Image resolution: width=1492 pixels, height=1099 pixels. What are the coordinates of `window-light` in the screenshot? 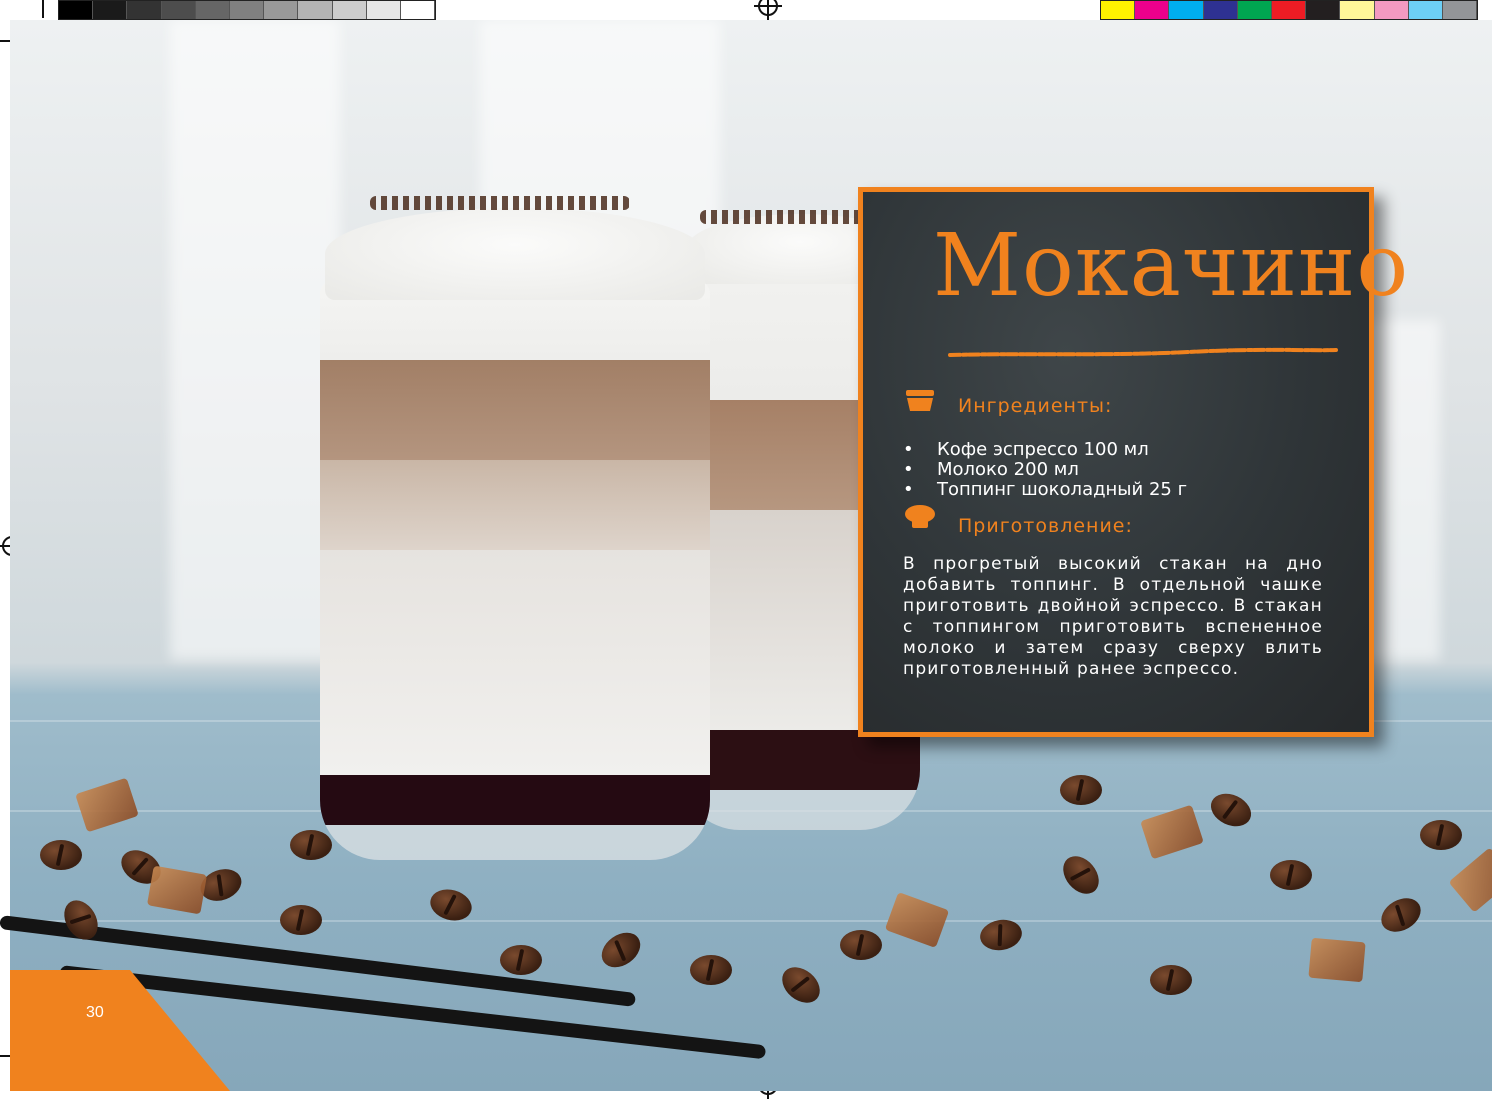 It's located at (255, 340).